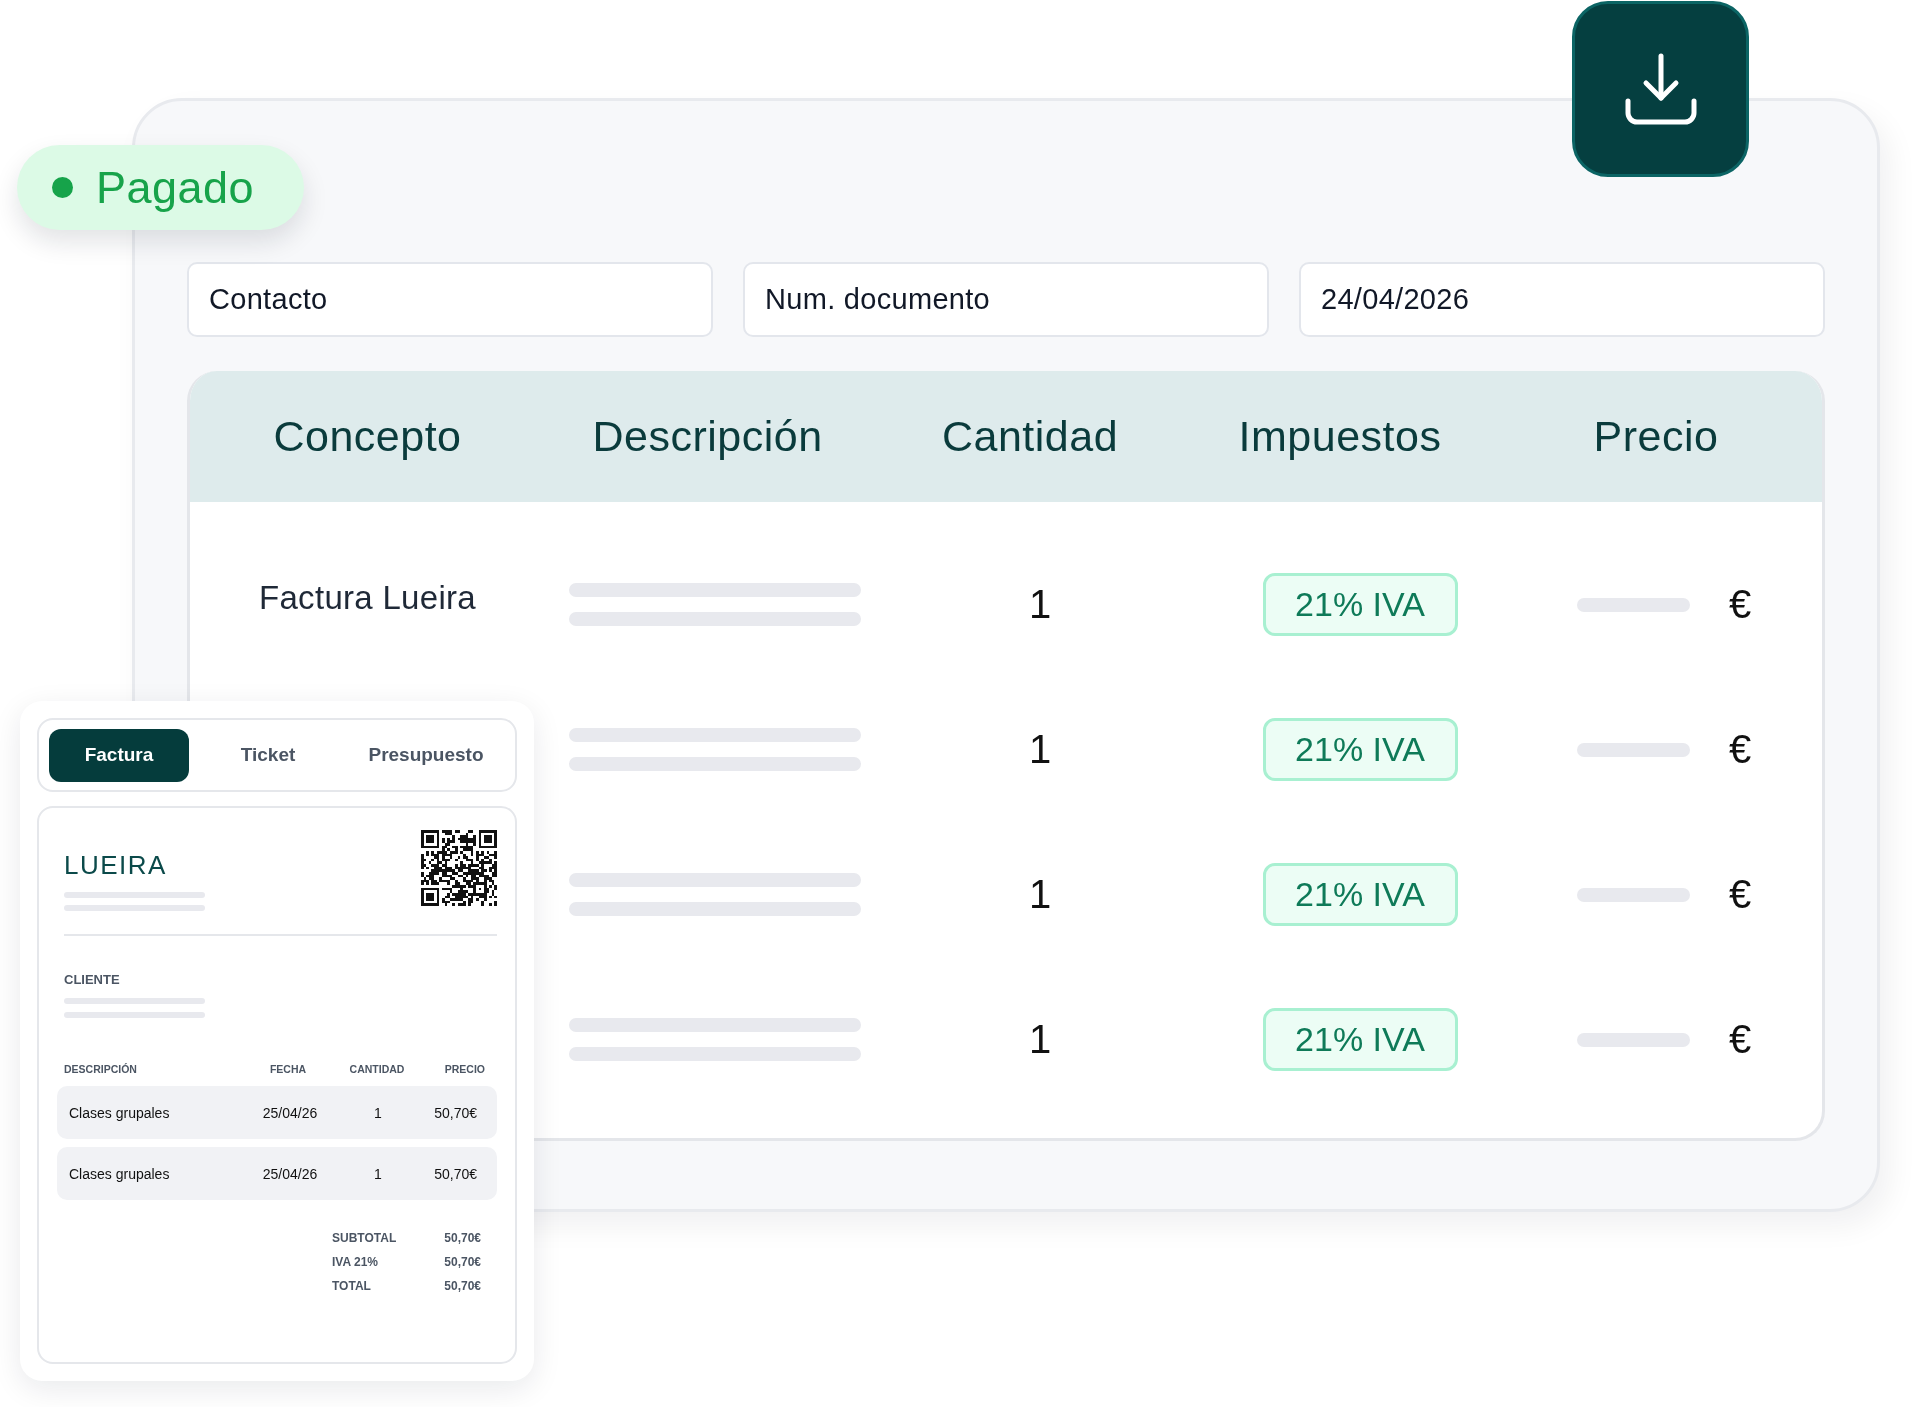 This screenshot has width=1920, height=1407. What do you see at coordinates (707, 436) in the screenshot?
I see `column-header: Descripción` at bounding box center [707, 436].